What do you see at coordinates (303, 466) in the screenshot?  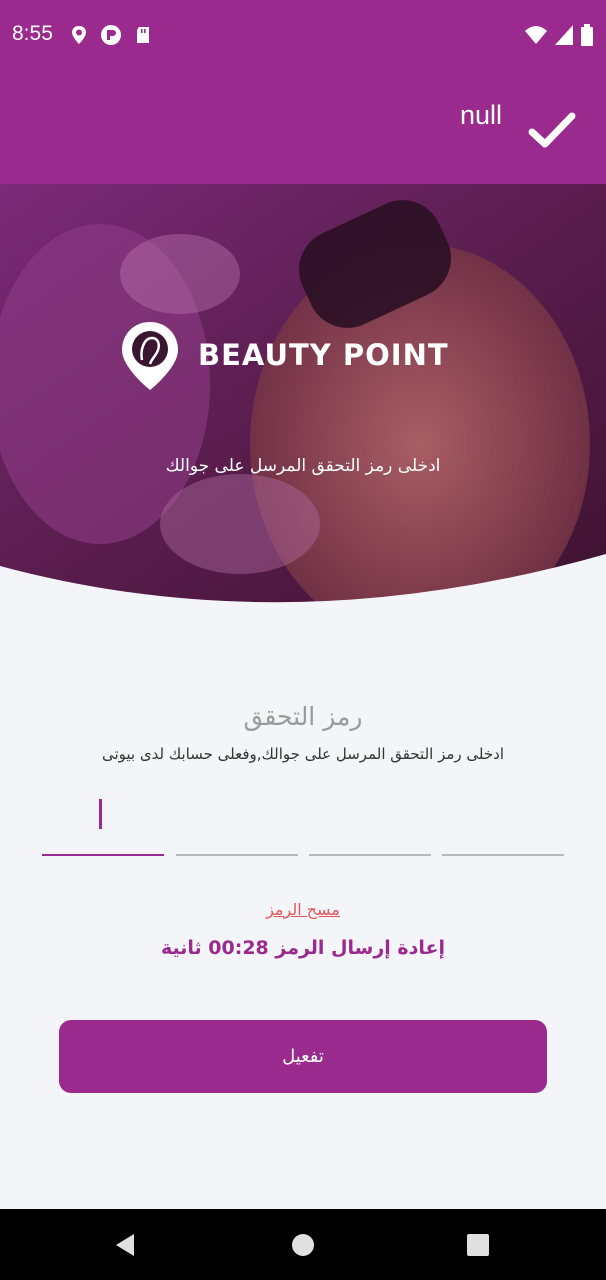 I see `hero-subtitle: ادخلى رمز التحقق المرسل على جوالك` at bounding box center [303, 466].